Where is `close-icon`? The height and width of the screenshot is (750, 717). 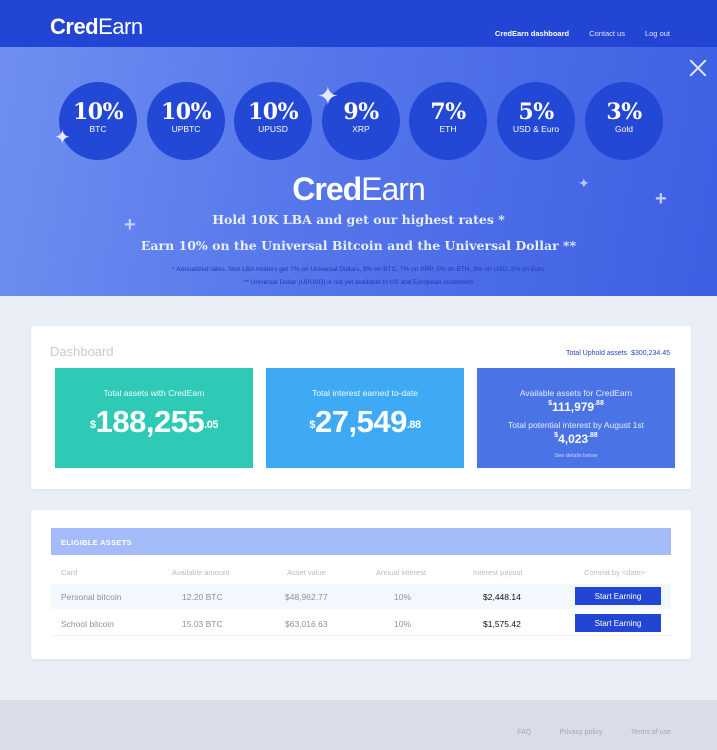
close-icon is located at coordinates (698, 68).